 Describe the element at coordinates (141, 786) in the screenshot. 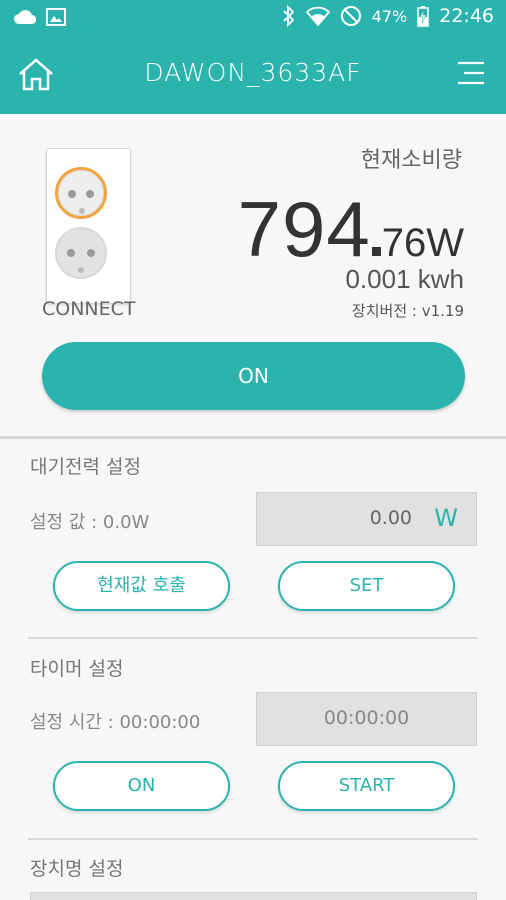

I see `timer-on-button: ON` at that location.